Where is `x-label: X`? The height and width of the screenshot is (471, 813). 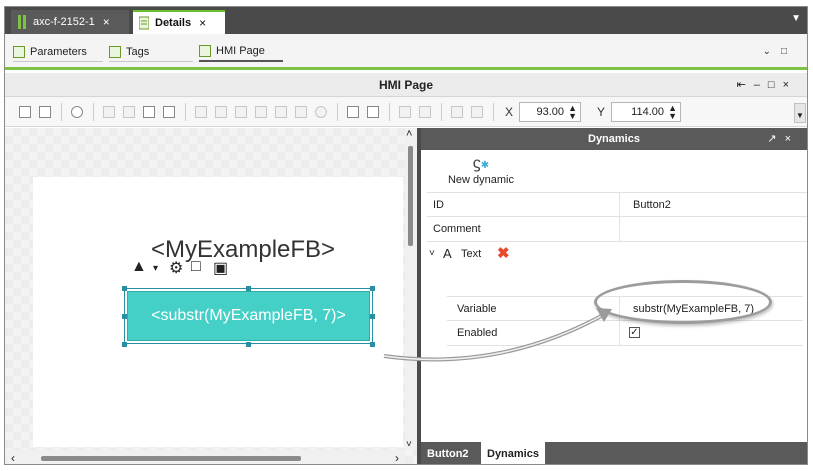 x-label: X is located at coordinates (509, 112).